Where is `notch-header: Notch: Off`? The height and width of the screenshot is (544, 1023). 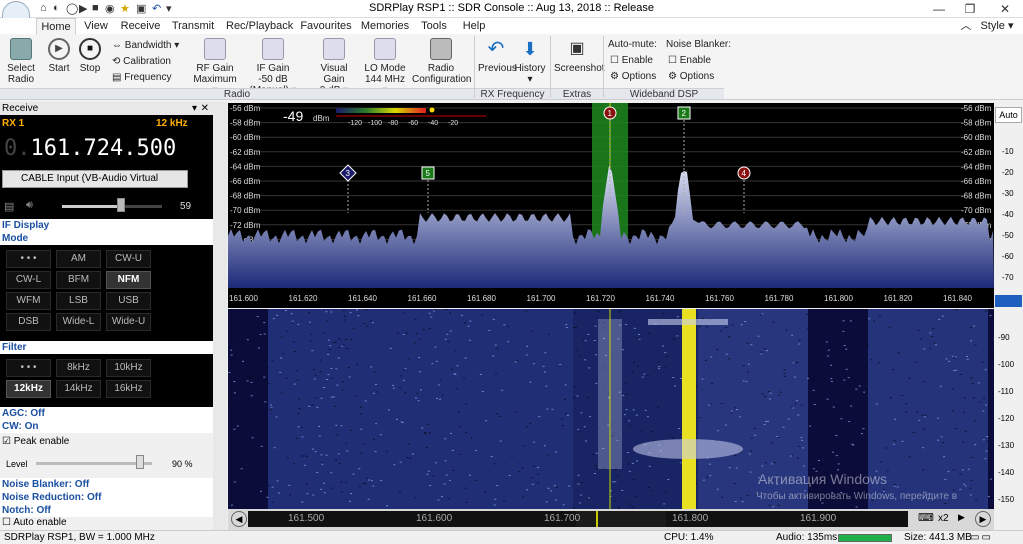 notch-header: Notch: Off is located at coordinates (106, 510).